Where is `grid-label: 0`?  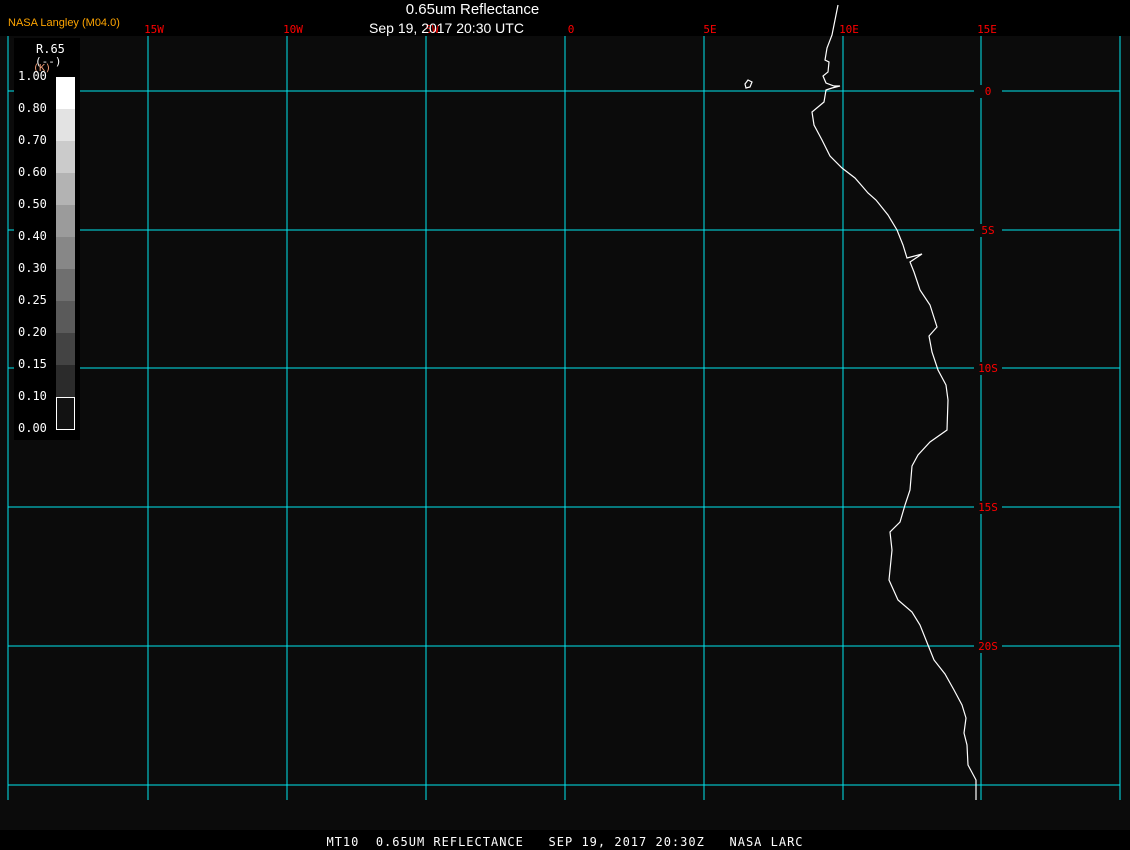
grid-label: 0 is located at coordinates (988, 91).